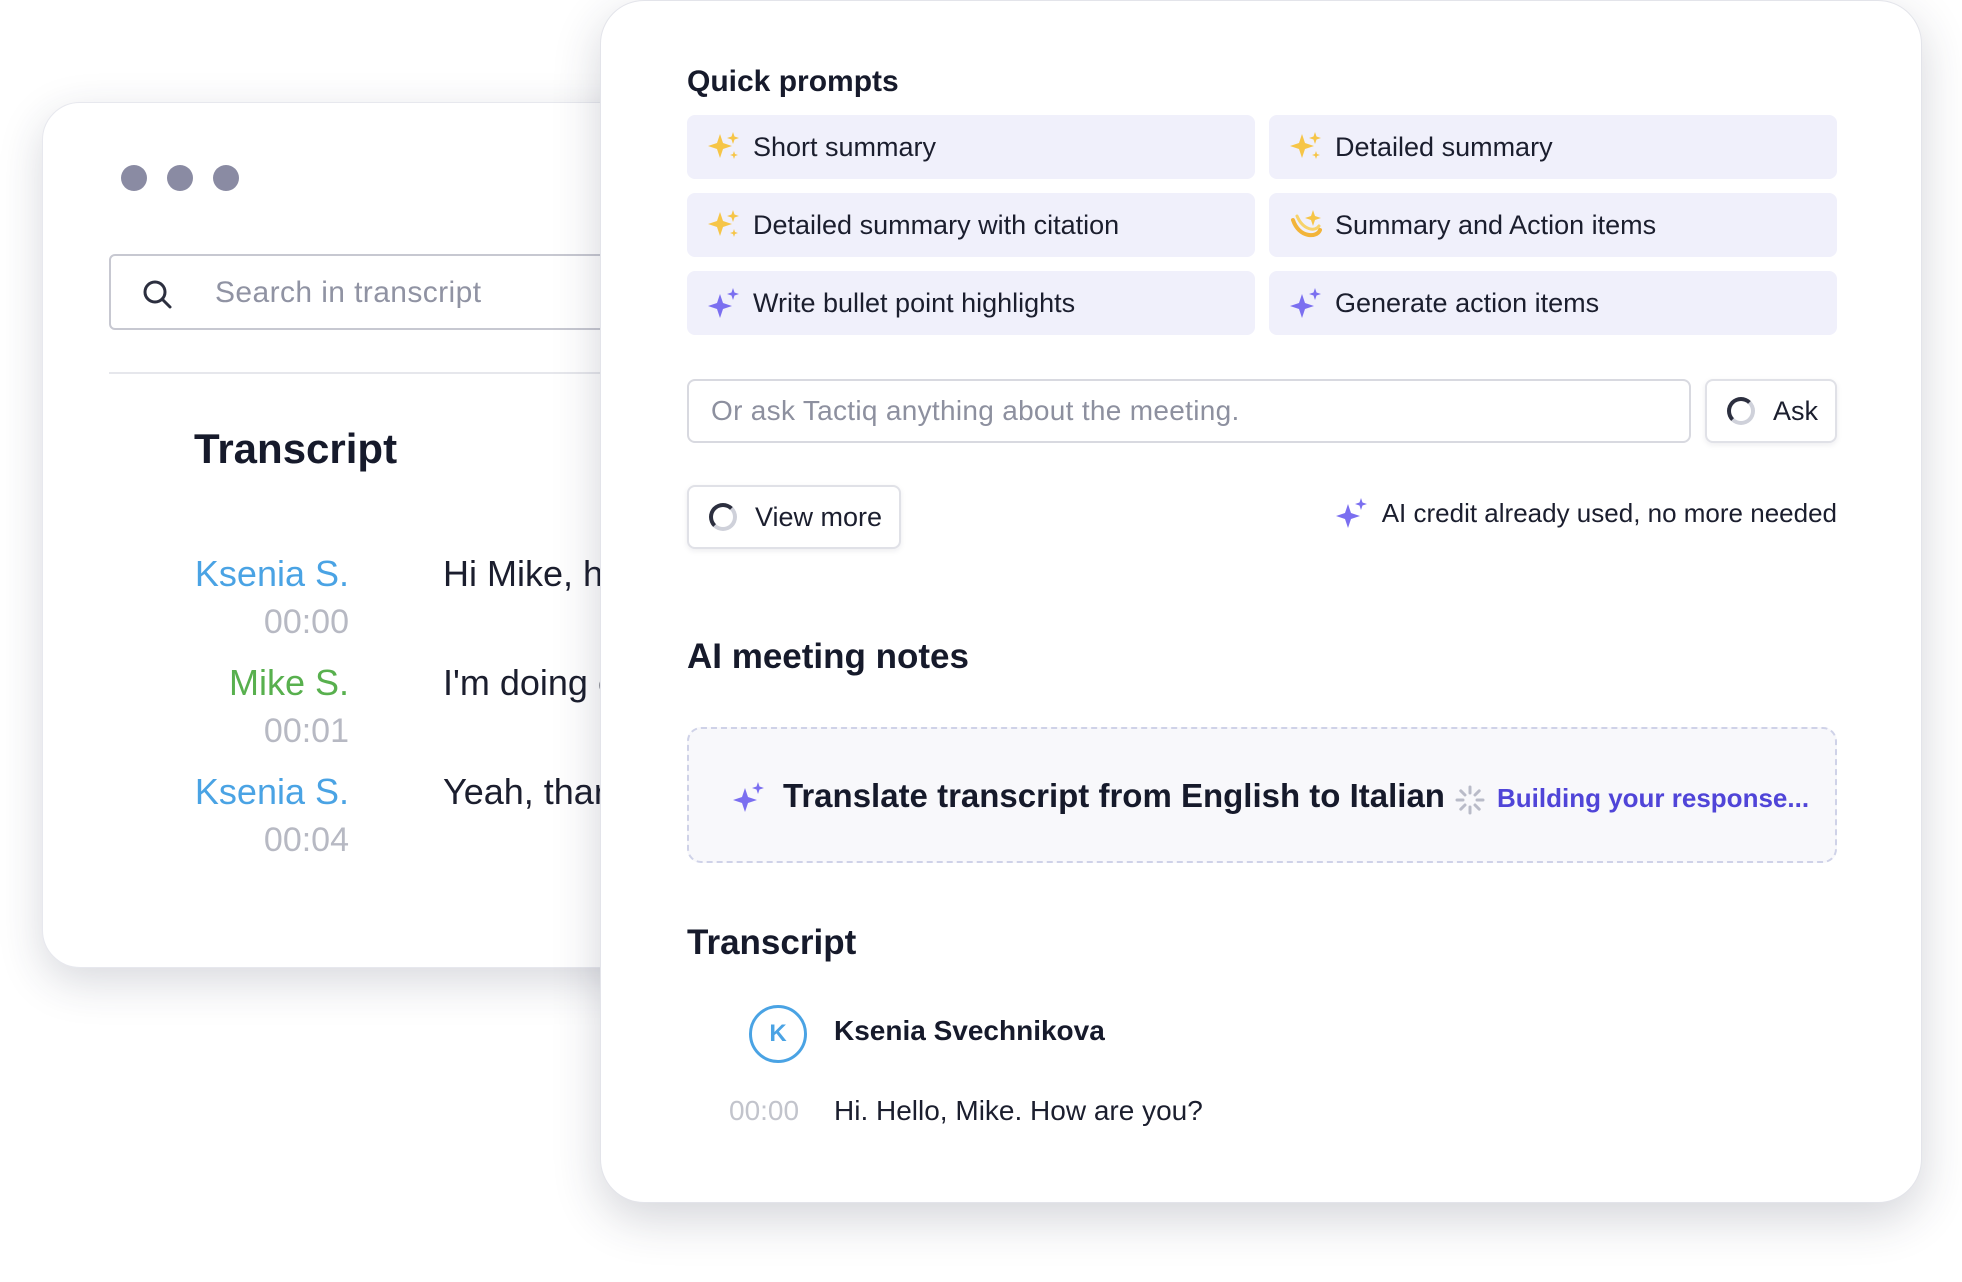 The width and height of the screenshot is (1962, 1282). Describe the element at coordinates (306, 840) in the screenshot. I see `timestamp: 00:04` at that location.